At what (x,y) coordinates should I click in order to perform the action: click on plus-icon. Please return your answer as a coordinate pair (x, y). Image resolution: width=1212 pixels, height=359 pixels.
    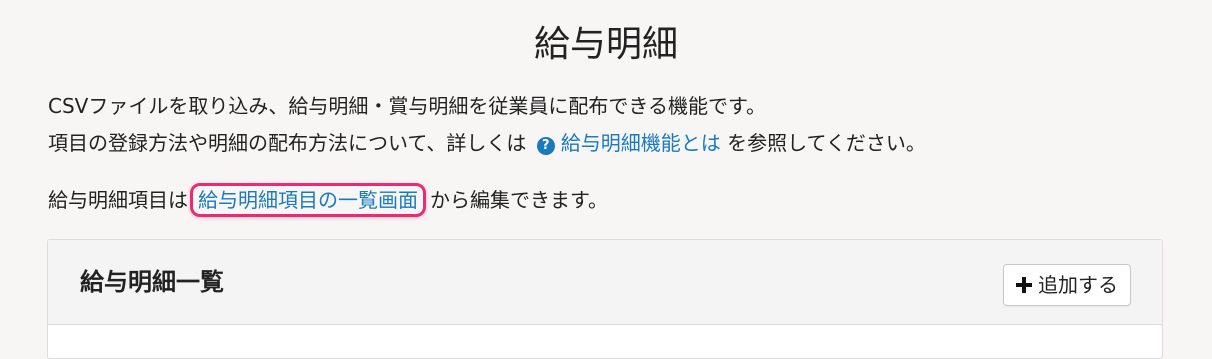
    Looking at the image, I should click on (1024, 285).